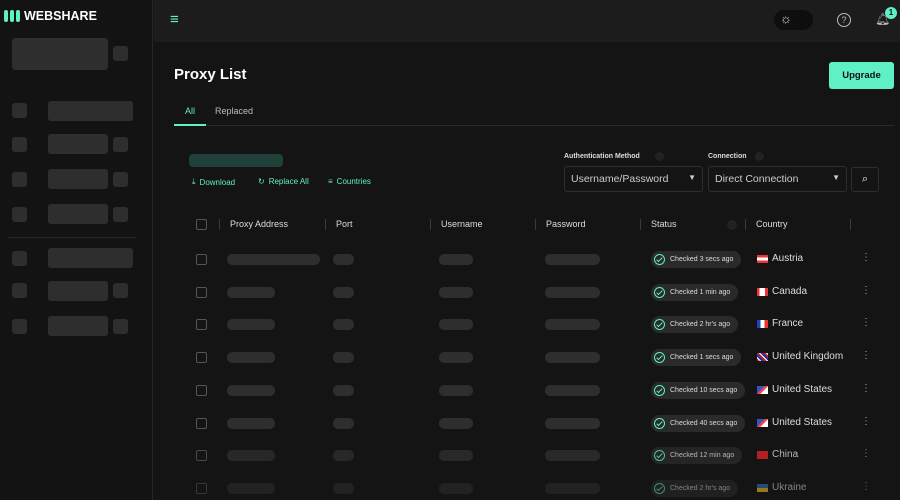 The height and width of the screenshot is (500, 900). Describe the element at coordinates (344, 224) in the screenshot. I see `column-header-port: Port` at that location.